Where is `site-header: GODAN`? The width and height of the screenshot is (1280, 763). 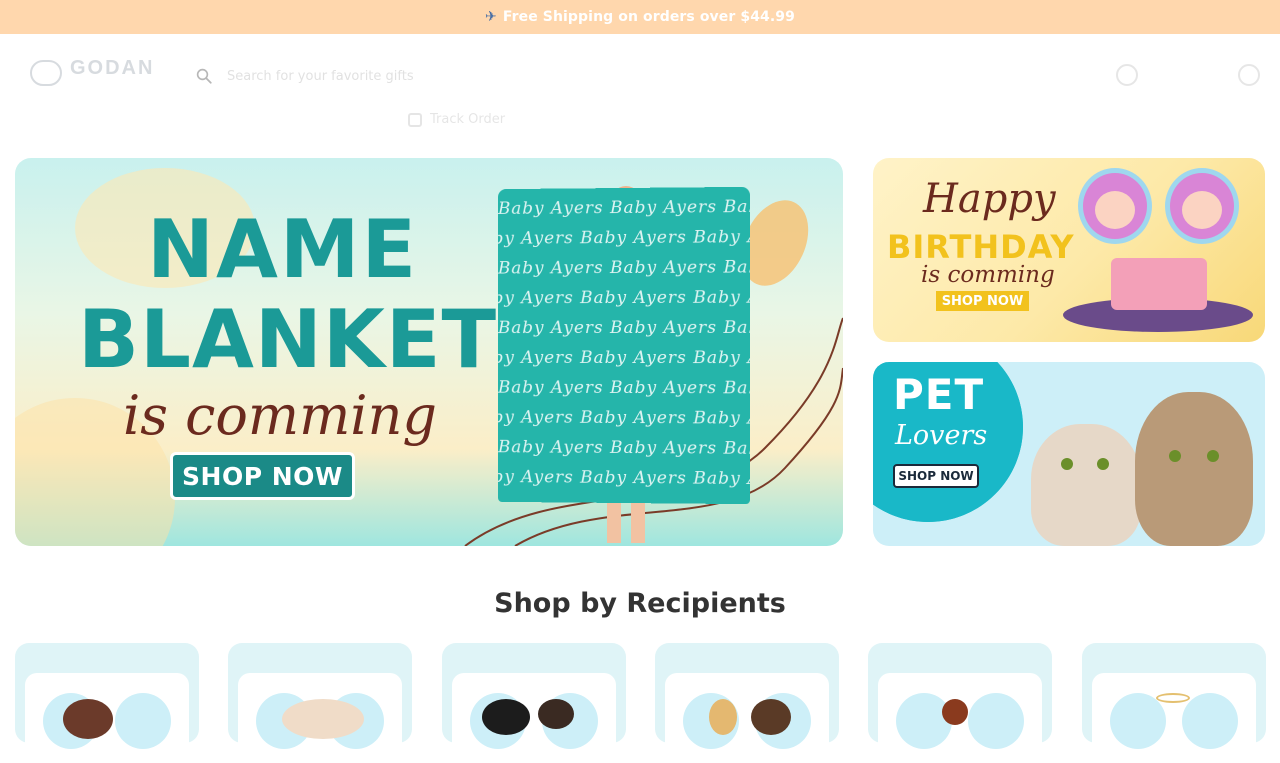 site-header: GODAN is located at coordinates (640, 74).